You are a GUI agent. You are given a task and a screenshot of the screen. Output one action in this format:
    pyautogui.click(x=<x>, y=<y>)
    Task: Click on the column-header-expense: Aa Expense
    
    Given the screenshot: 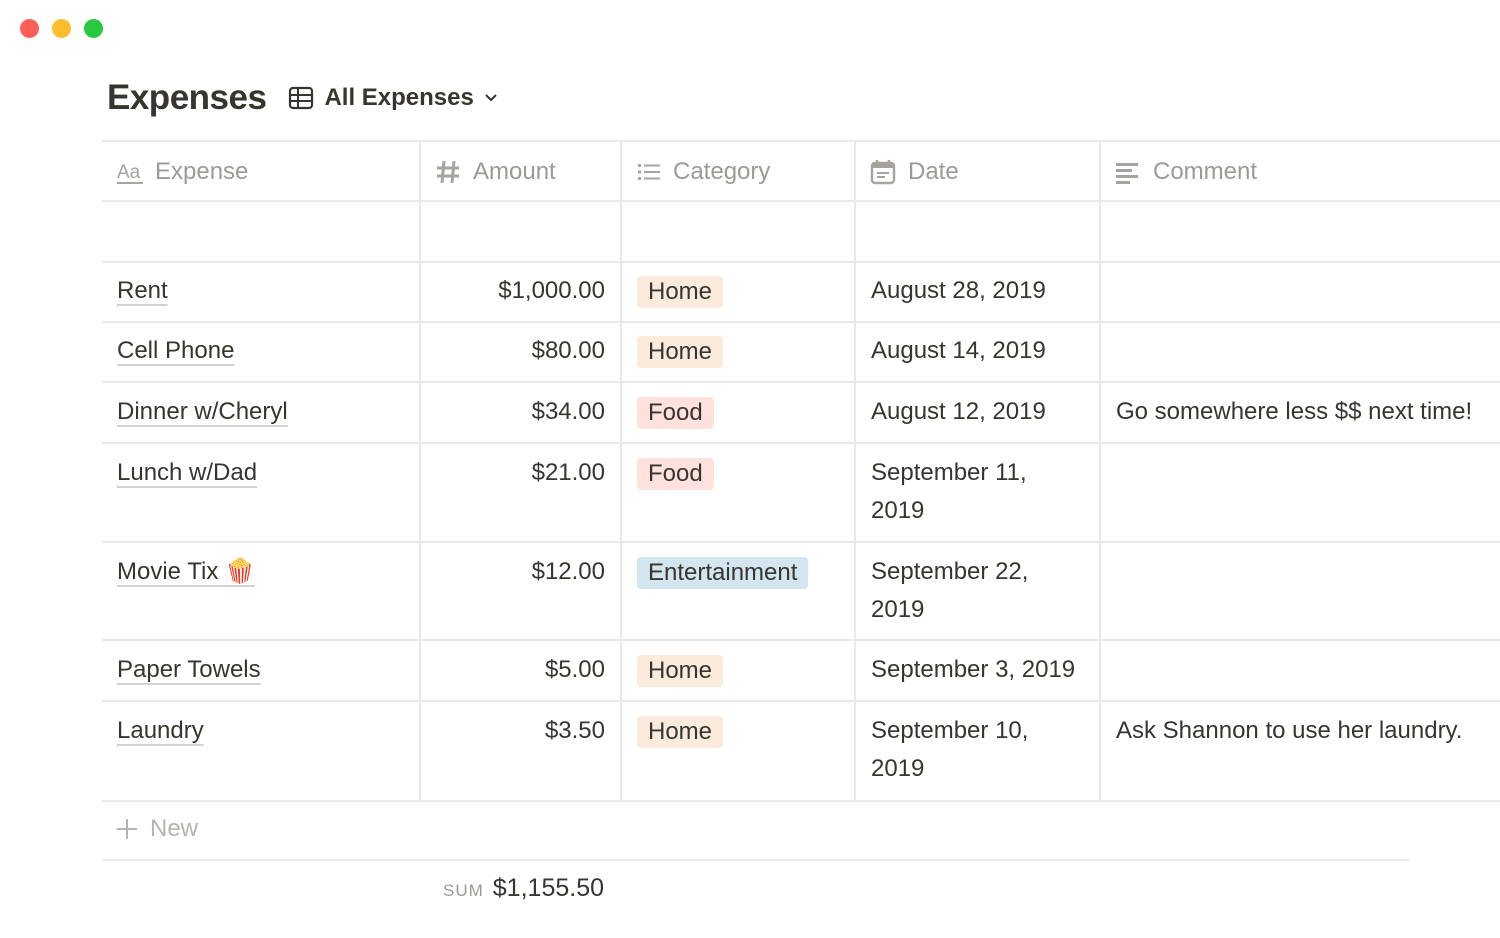 What is the action you would take?
    pyautogui.click(x=182, y=172)
    